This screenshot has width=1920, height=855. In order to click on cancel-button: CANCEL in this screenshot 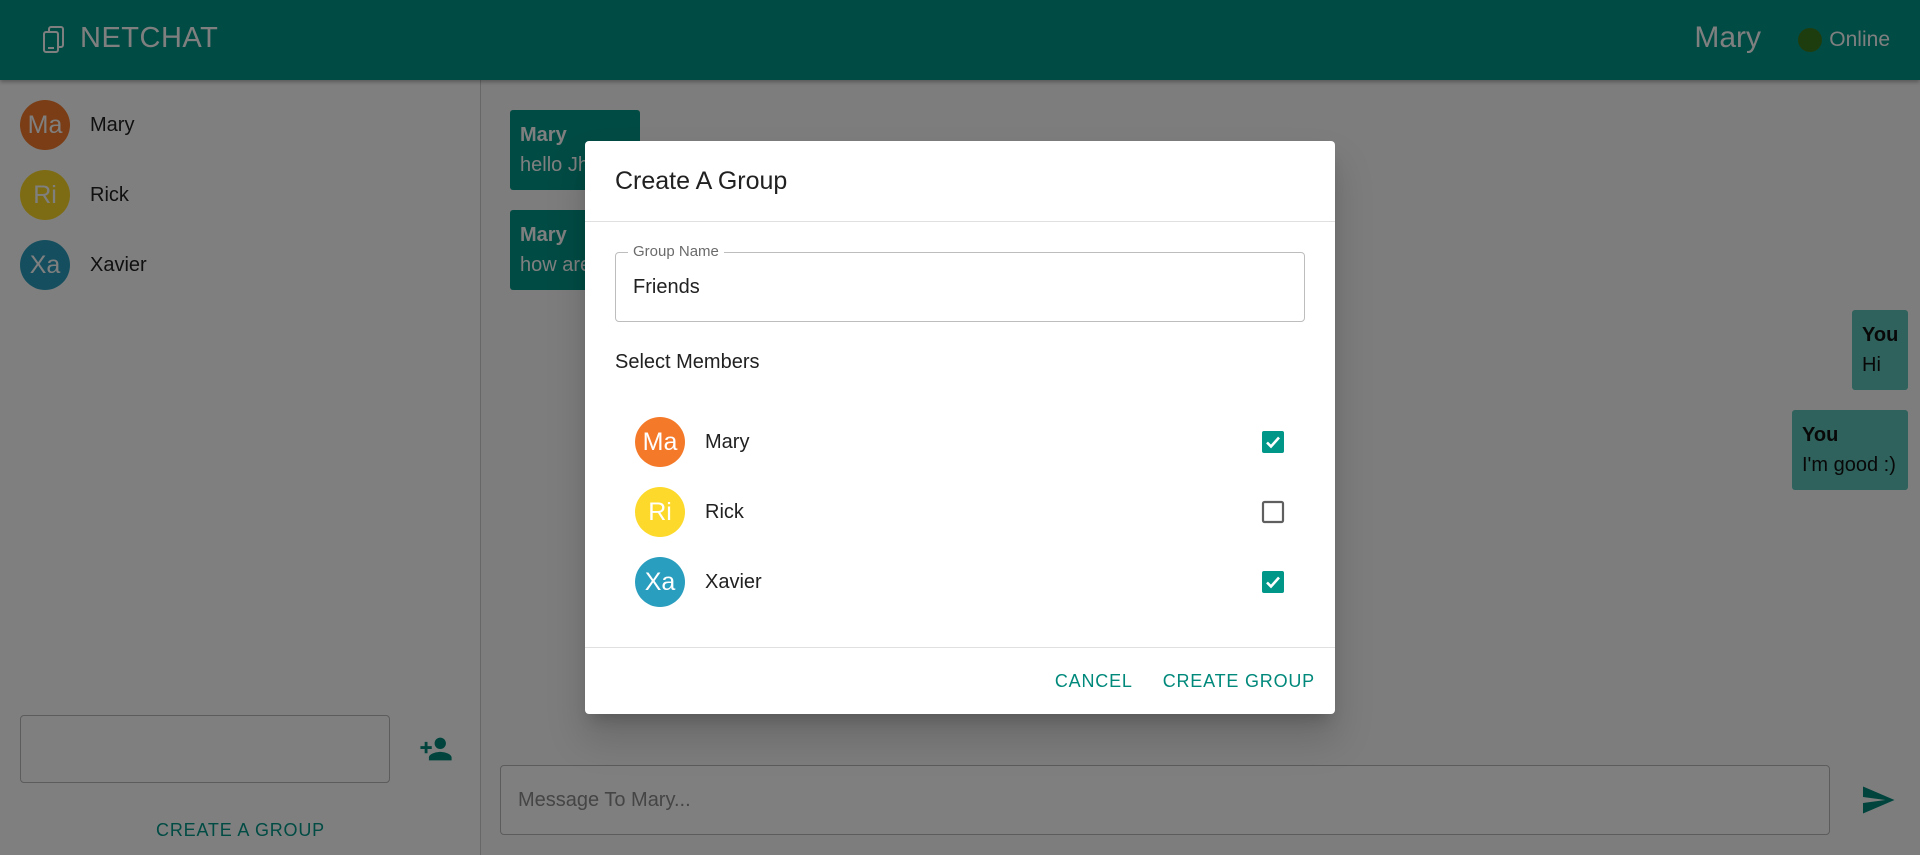, I will do `click(1094, 681)`.